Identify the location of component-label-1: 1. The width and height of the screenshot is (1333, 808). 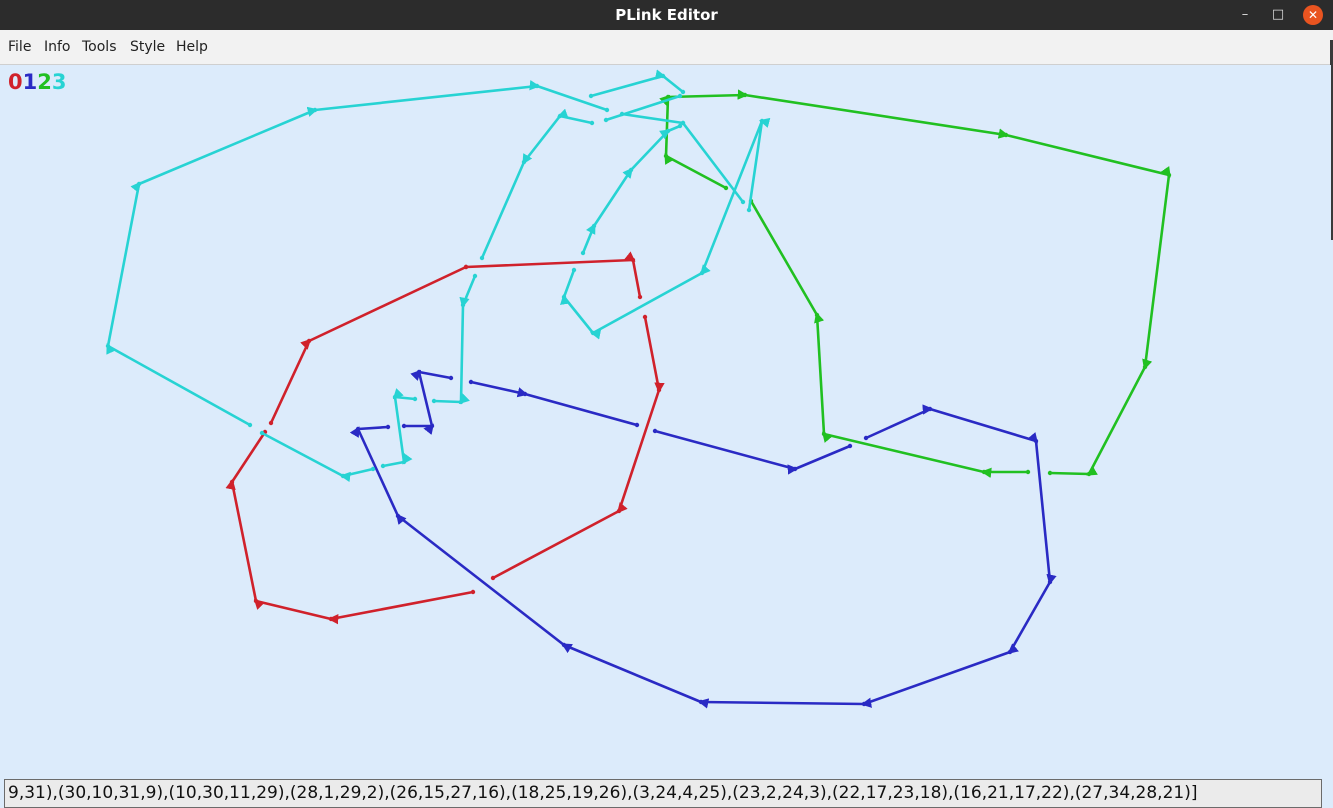
(30, 82).